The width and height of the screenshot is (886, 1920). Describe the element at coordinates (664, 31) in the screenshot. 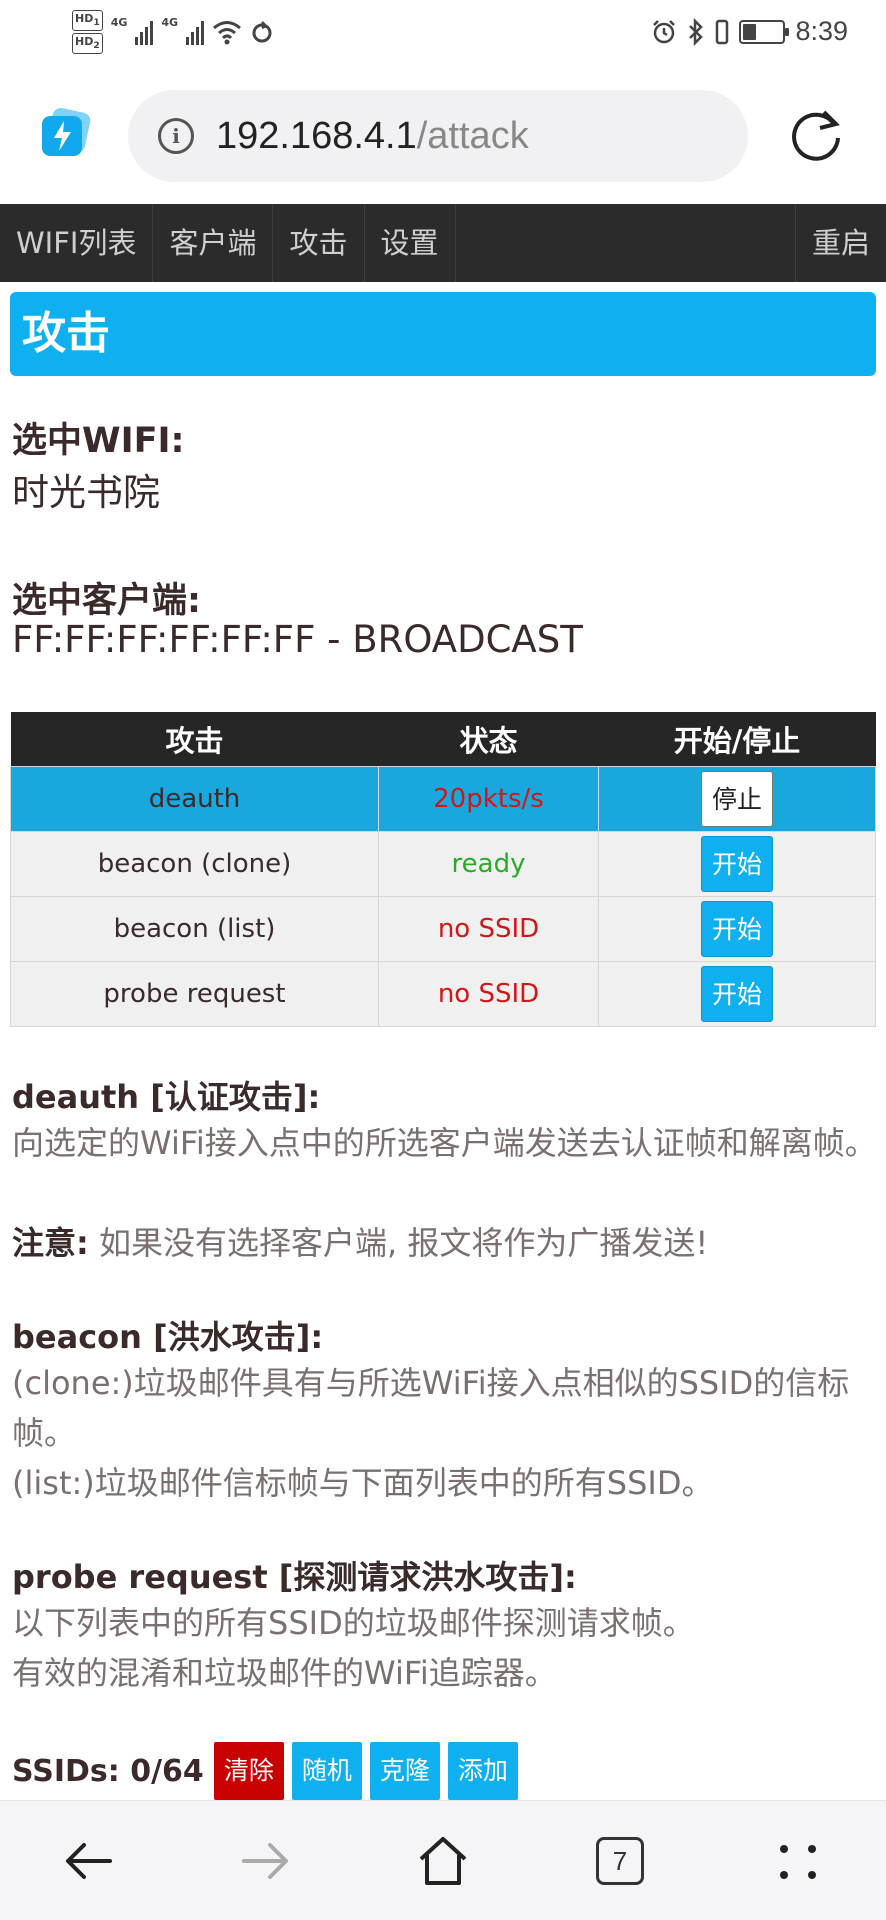

I see `alarm-icon` at that location.